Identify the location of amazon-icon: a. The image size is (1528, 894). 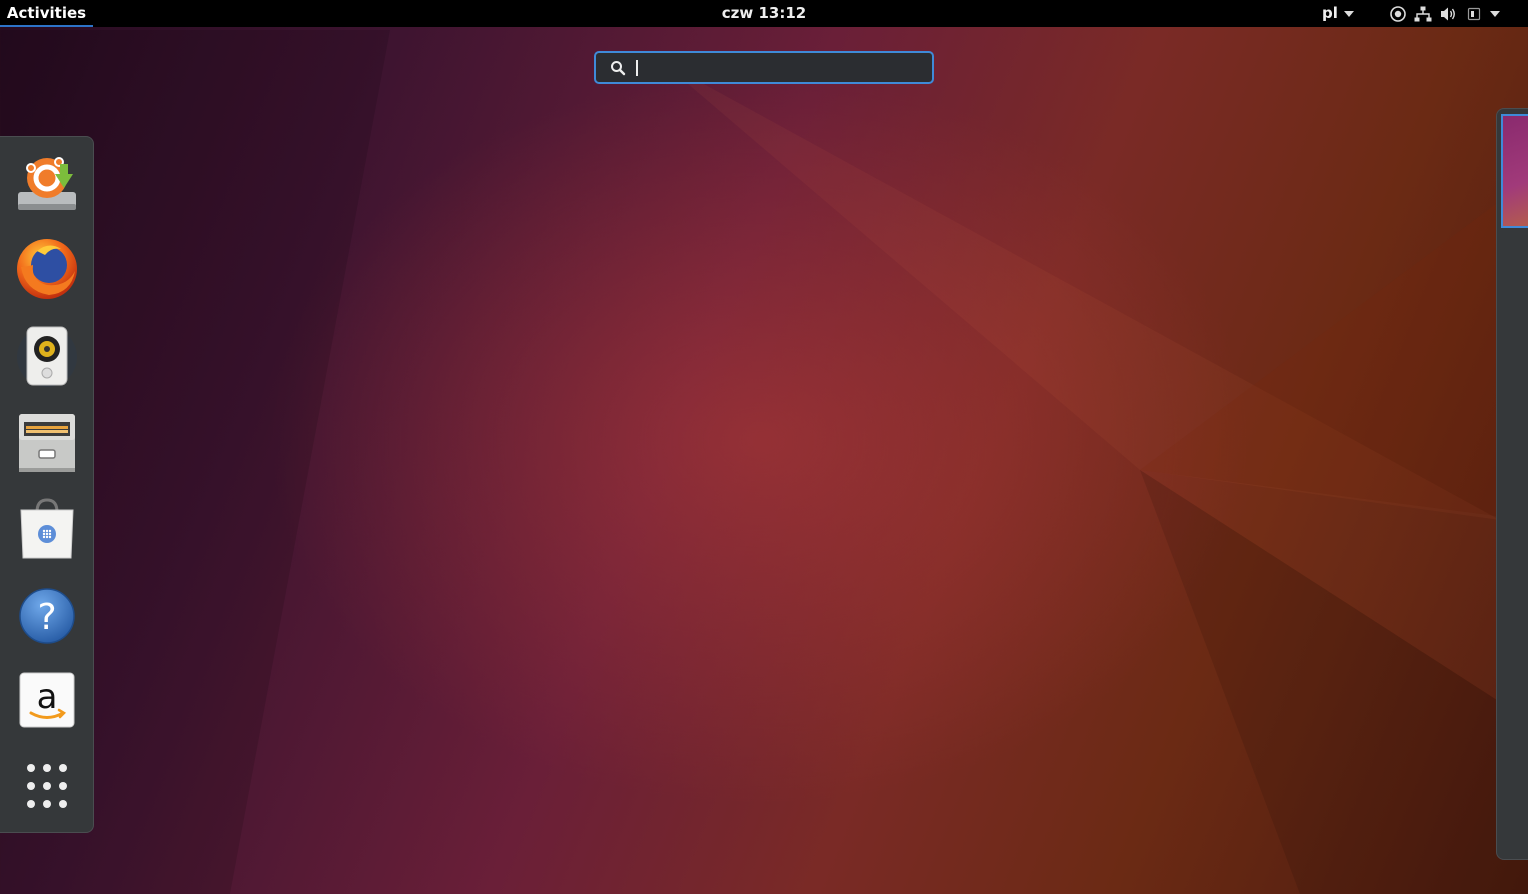
(47, 700).